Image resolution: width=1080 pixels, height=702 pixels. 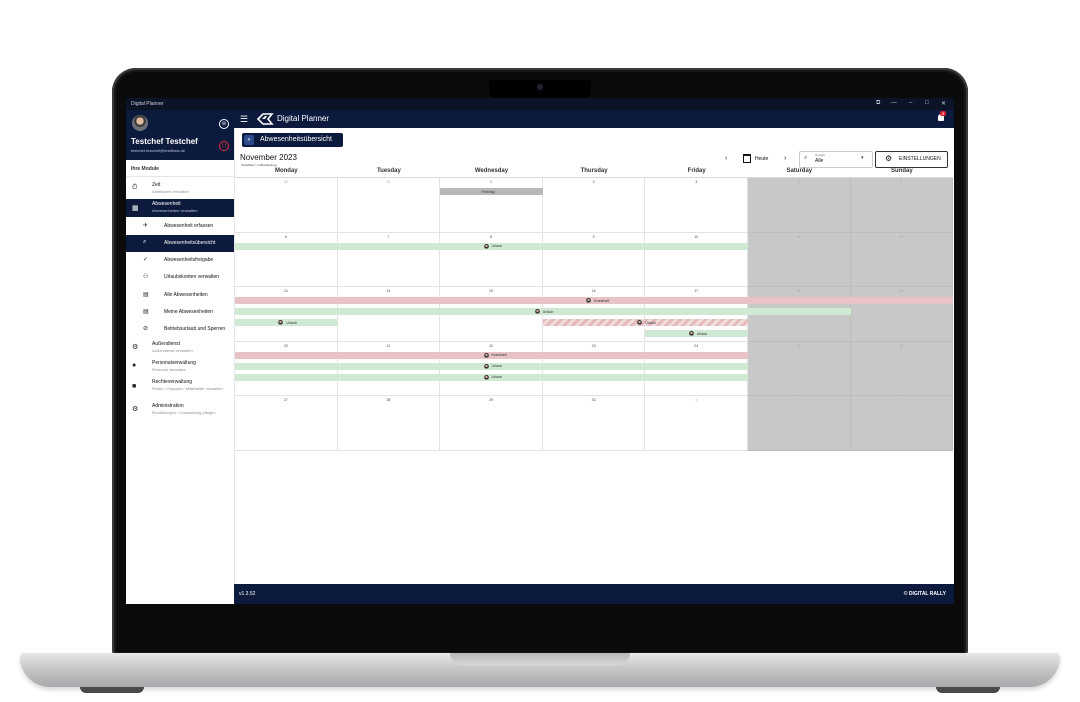 What do you see at coordinates (285, 236) in the screenshot?
I see `day-number: 6` at bounding box center [285, 236].